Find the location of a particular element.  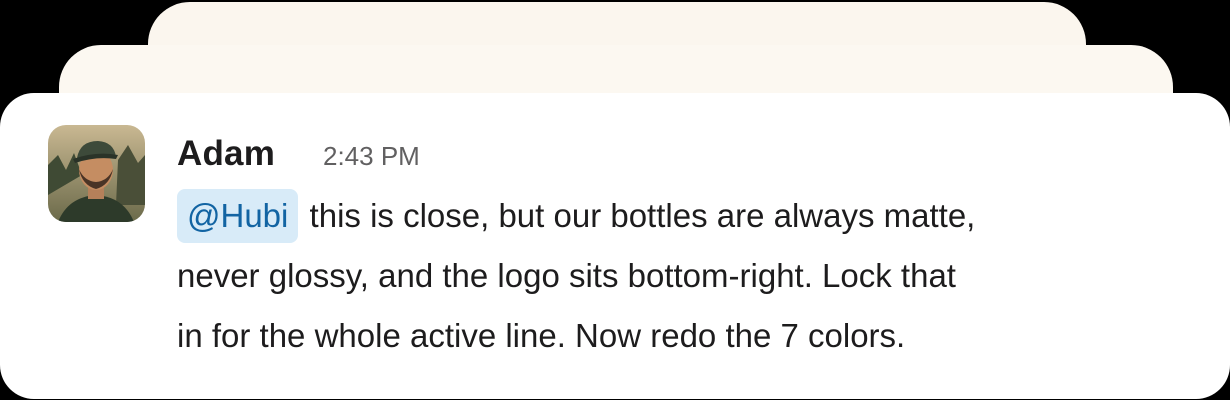

message-author: Adam is located at coordinates (226, 154).